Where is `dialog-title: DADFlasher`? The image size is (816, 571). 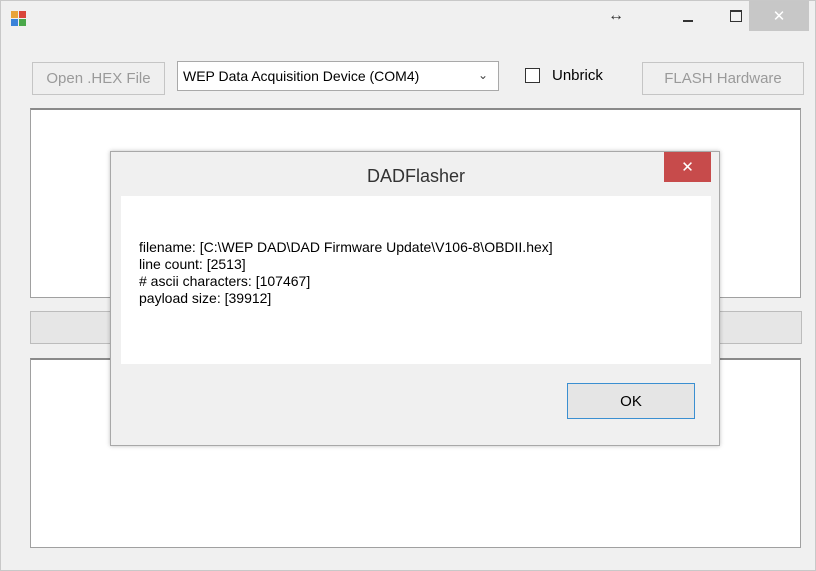
dialog-title: DADFlasher is located at coordinates (416, 176).